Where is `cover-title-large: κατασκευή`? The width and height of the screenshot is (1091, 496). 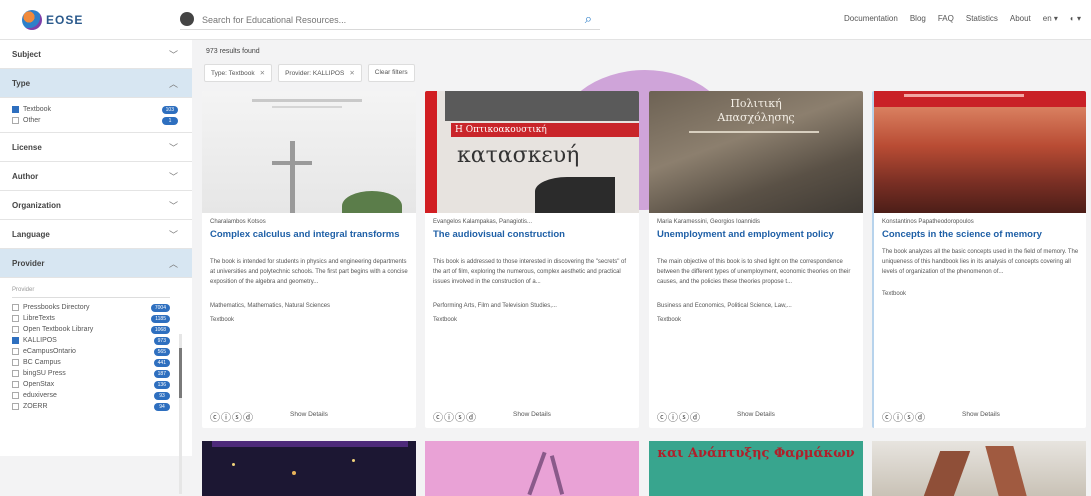
cover-title-large: κατασκευή is located at coordinates (518, 155).